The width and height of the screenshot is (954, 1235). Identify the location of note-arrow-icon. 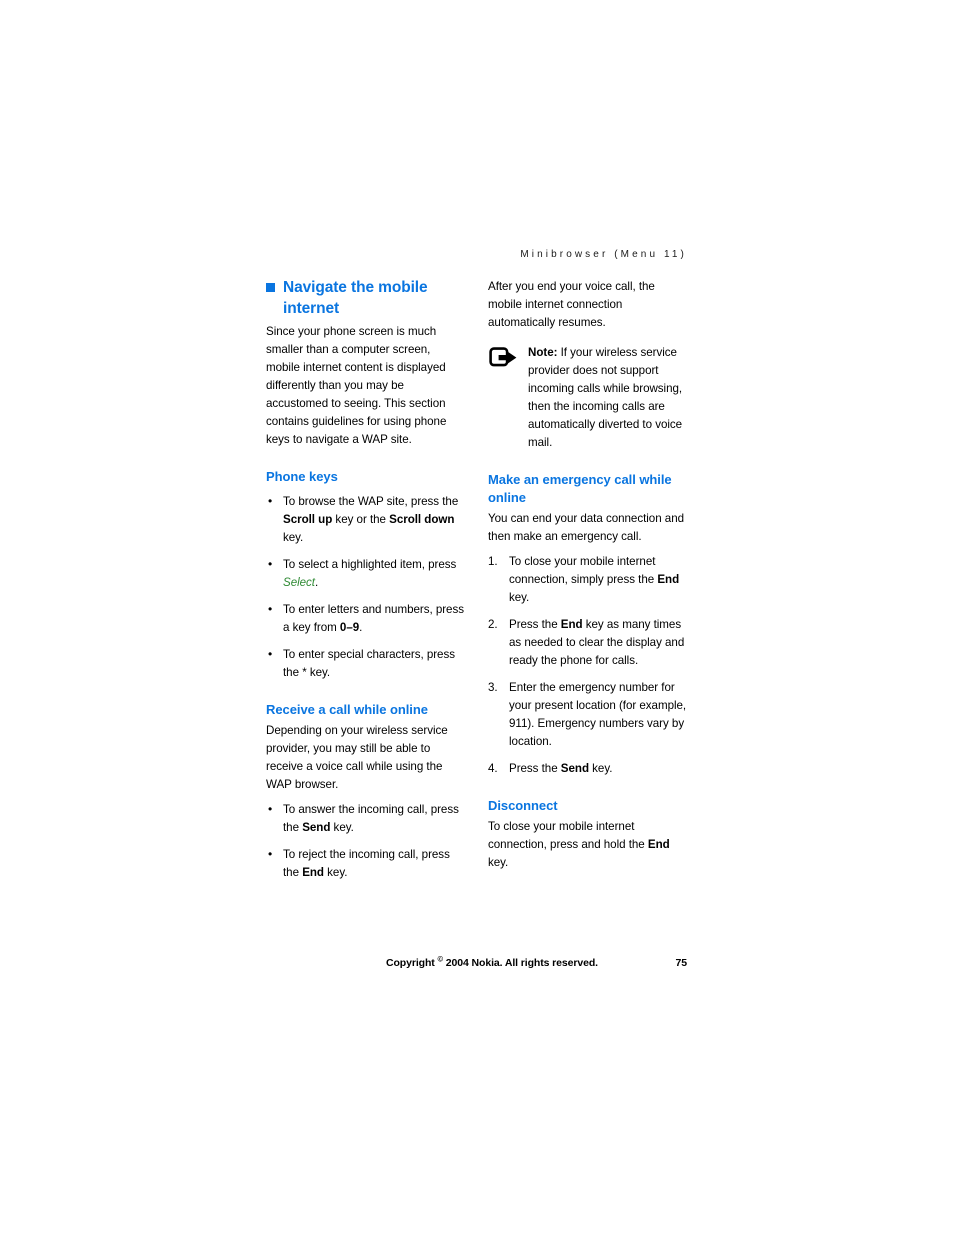
(504, 358).